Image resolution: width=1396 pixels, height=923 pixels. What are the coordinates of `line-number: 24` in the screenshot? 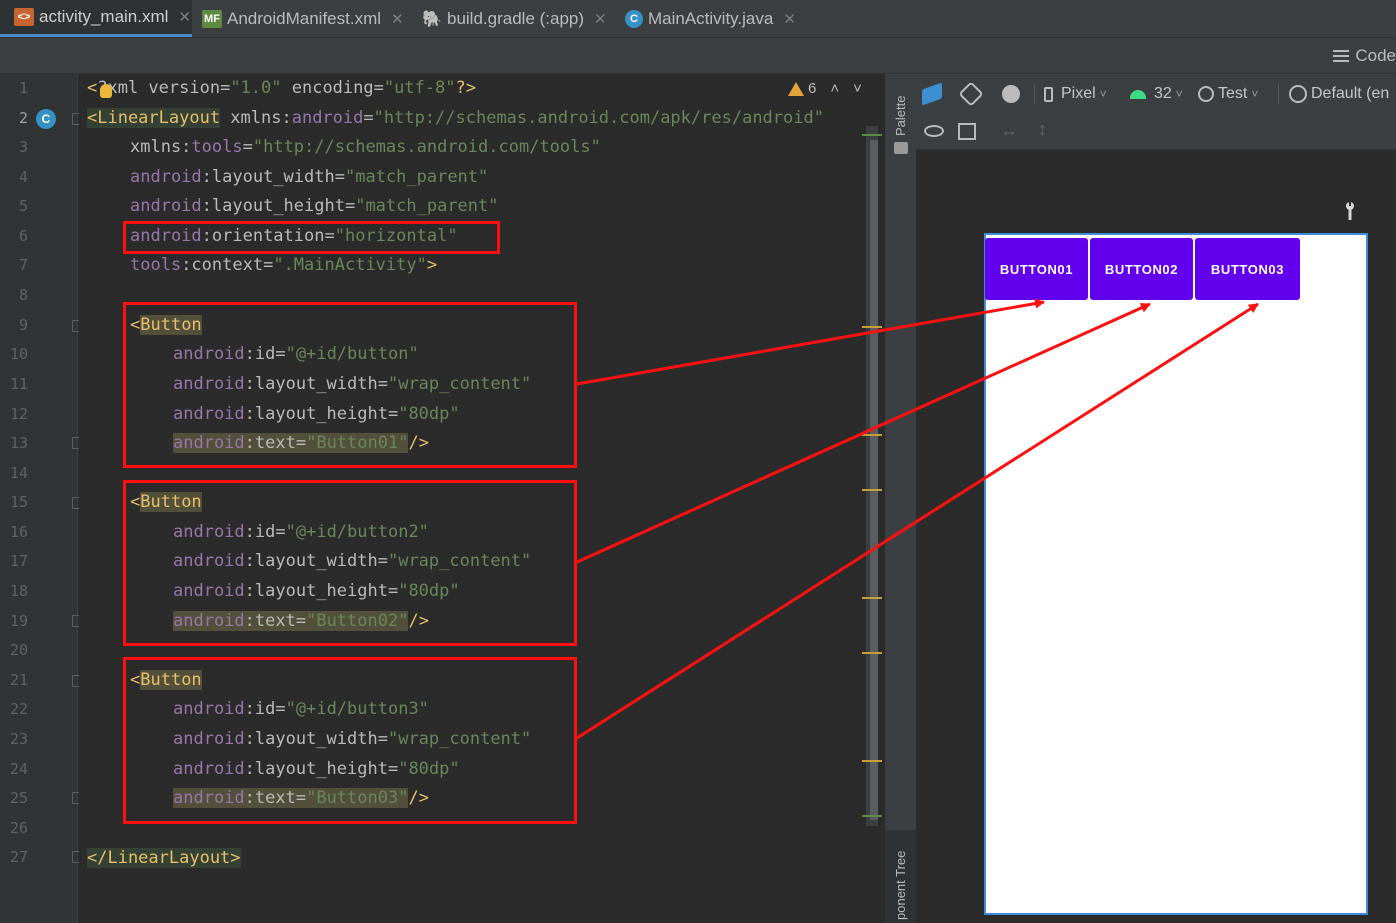 It's located at (18, 769).